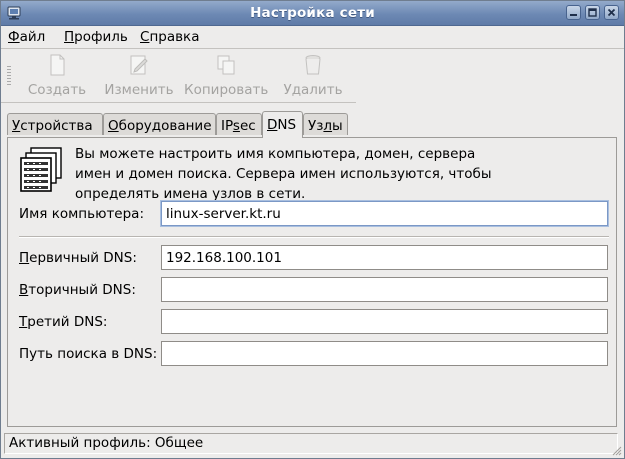 The image size is (625, 459). Describe the element at coordinates (247, 126) in the screenshot. I see `tab-ipsec-rest: ec` at that location.